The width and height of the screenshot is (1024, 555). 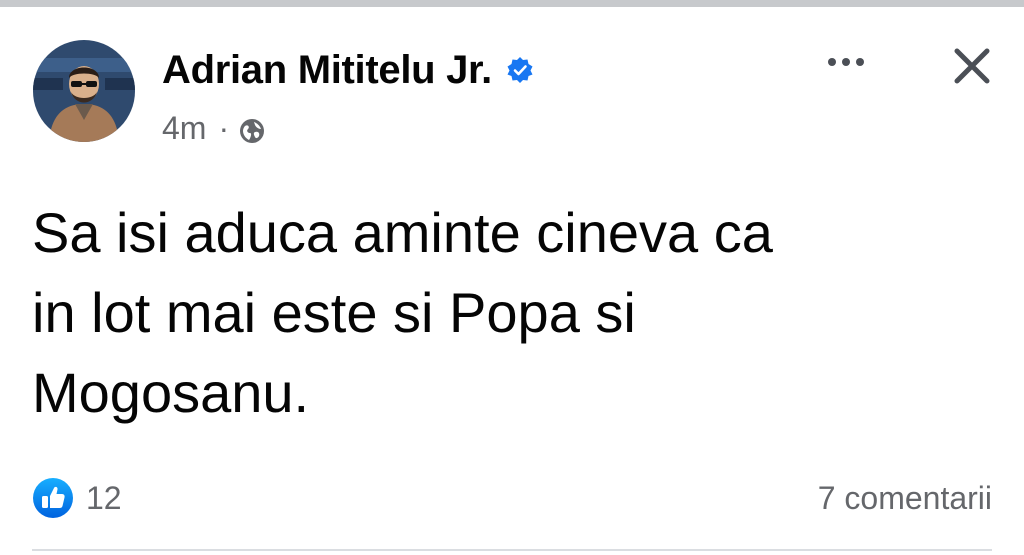 What do you see at coordinates (520, 70) in the screenshot?
I see `verified-badge-icon` at bounding box center [520, 70].